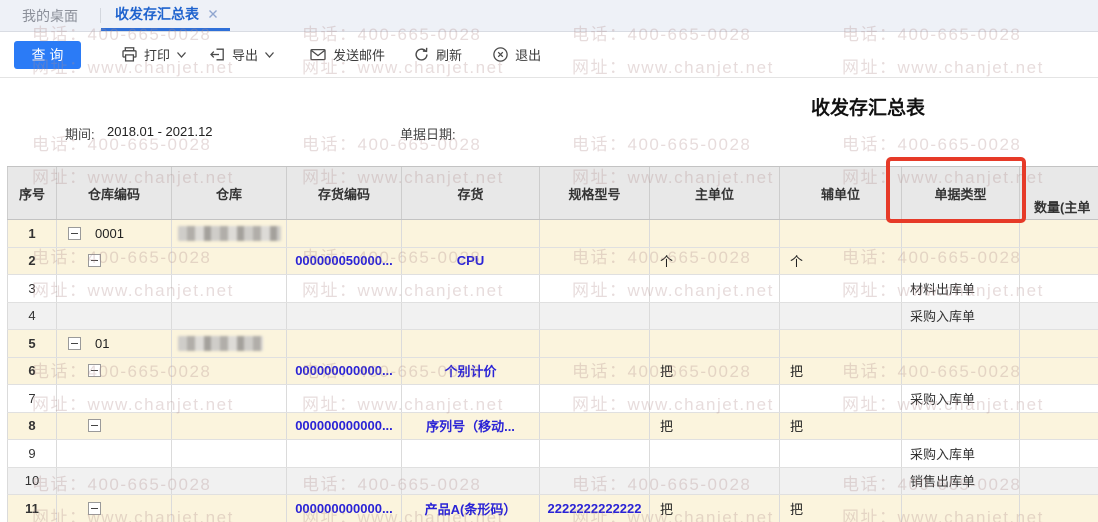 This screenshot has height=522, width=1098. Describe the element at coordinates (943, 289) in the screenshot. I see `doc-type-value: 材料出库单` at that location.